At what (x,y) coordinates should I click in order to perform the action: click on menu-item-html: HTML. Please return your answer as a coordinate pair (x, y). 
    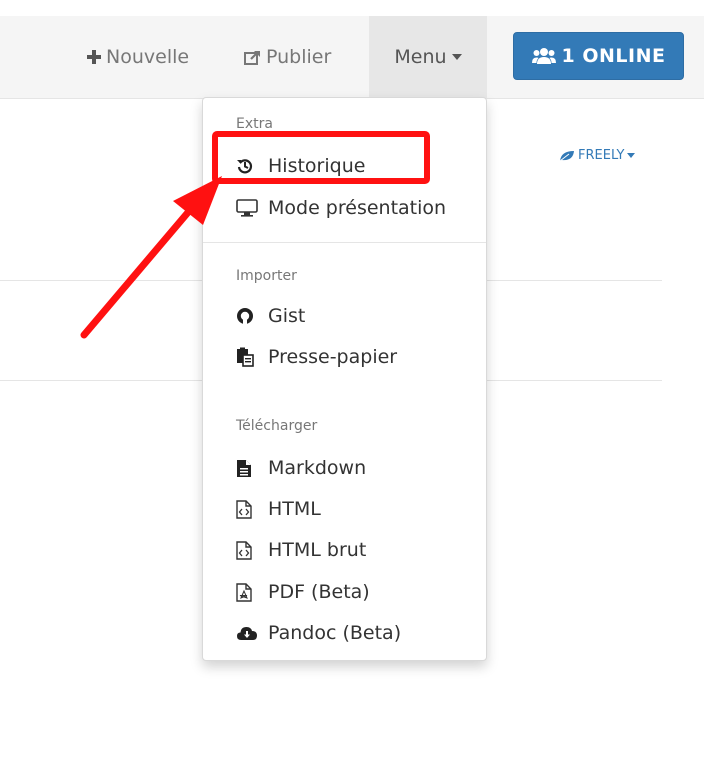
    Looking at the image, I should click on (278, 509).